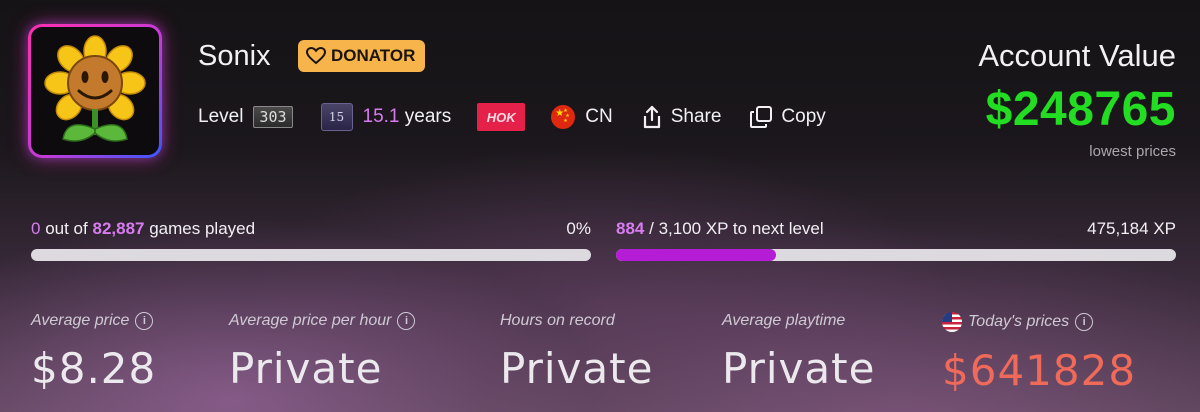  I want to click on xp-progress-bar, so click(896, 255).